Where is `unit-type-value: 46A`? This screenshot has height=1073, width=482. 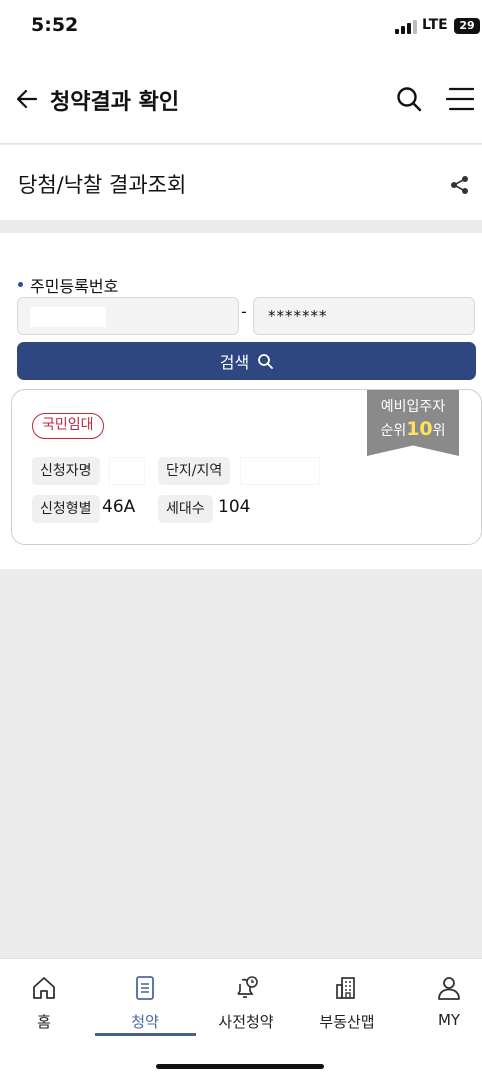
unit-type-value: 46A is located at coordinates (119, 507).